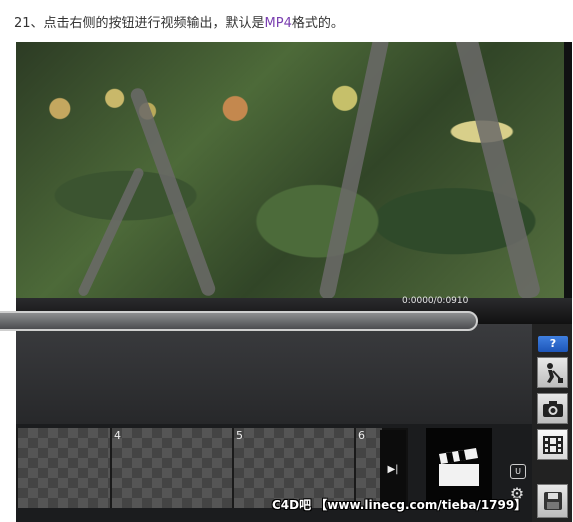 The height and width of the screenshot is (522, 573). I want to click on snapshot-button, so click(552, 408).